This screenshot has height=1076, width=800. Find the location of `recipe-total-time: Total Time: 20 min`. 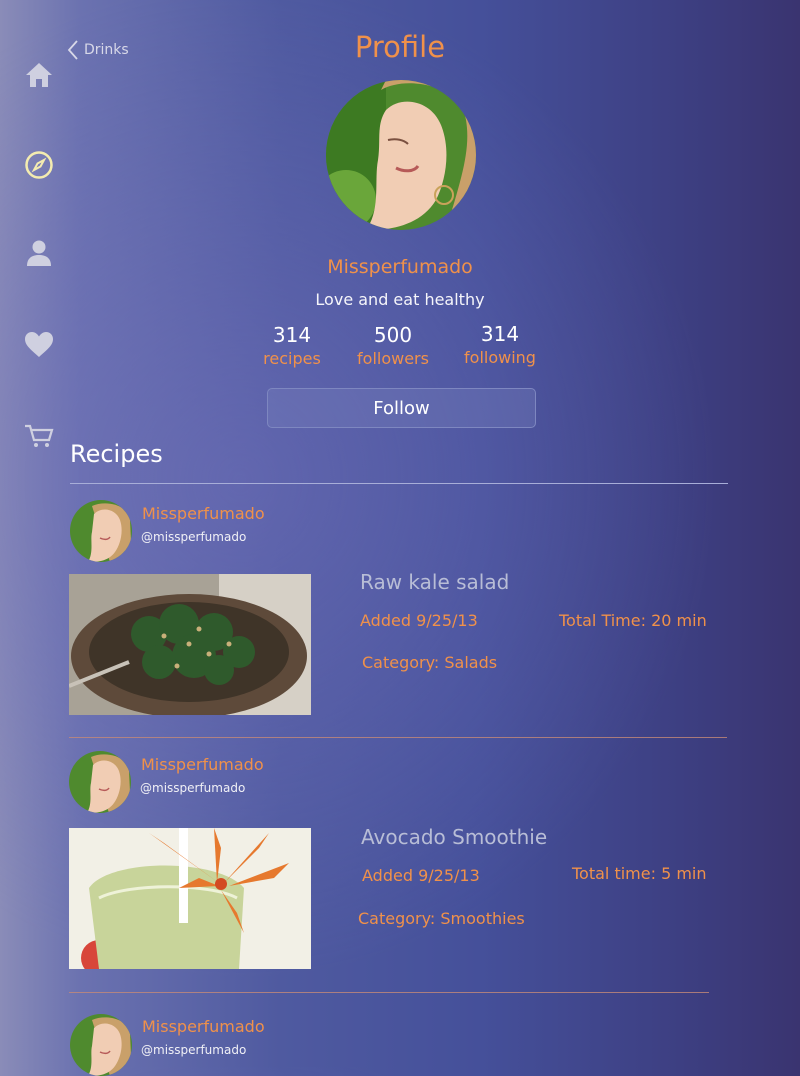

recipe-total-time: Total Time: 20 min is located at coordinates (633, 620).